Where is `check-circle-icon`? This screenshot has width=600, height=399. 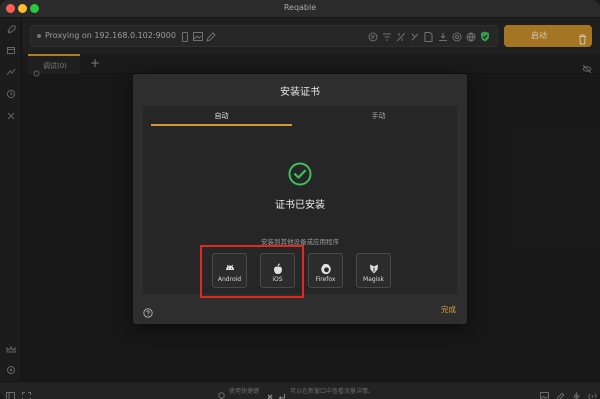 check-circle-icon is located at coordinates (300, 174).